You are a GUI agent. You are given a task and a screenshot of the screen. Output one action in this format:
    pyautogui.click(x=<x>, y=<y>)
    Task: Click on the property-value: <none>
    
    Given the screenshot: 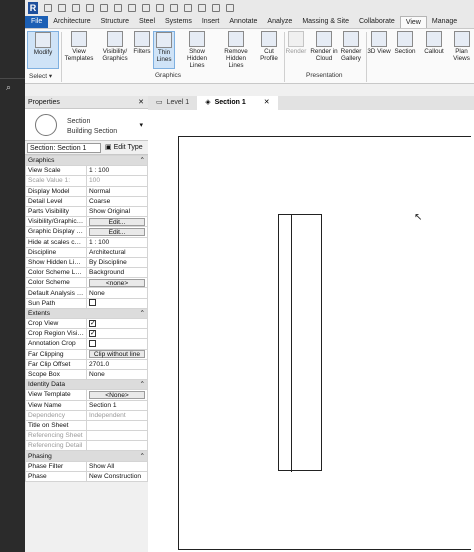 What is the action you would take?
    pyautogui.click(x=117, y=283)
    